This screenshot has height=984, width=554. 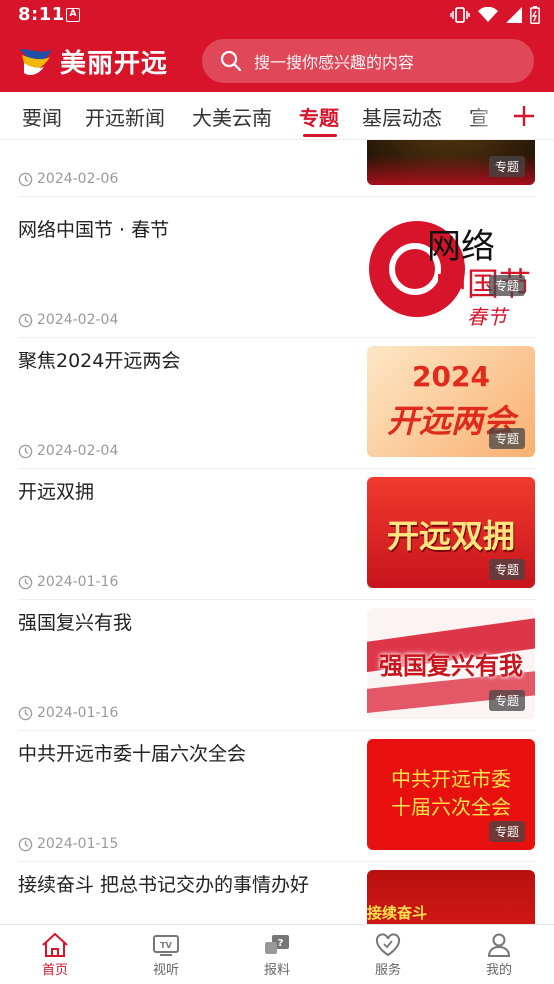 What do you see at coordinates (94, 230) in the screenshot?
I see `item-title: 网络中国节 · 春节` at bounding box center [94, 230].